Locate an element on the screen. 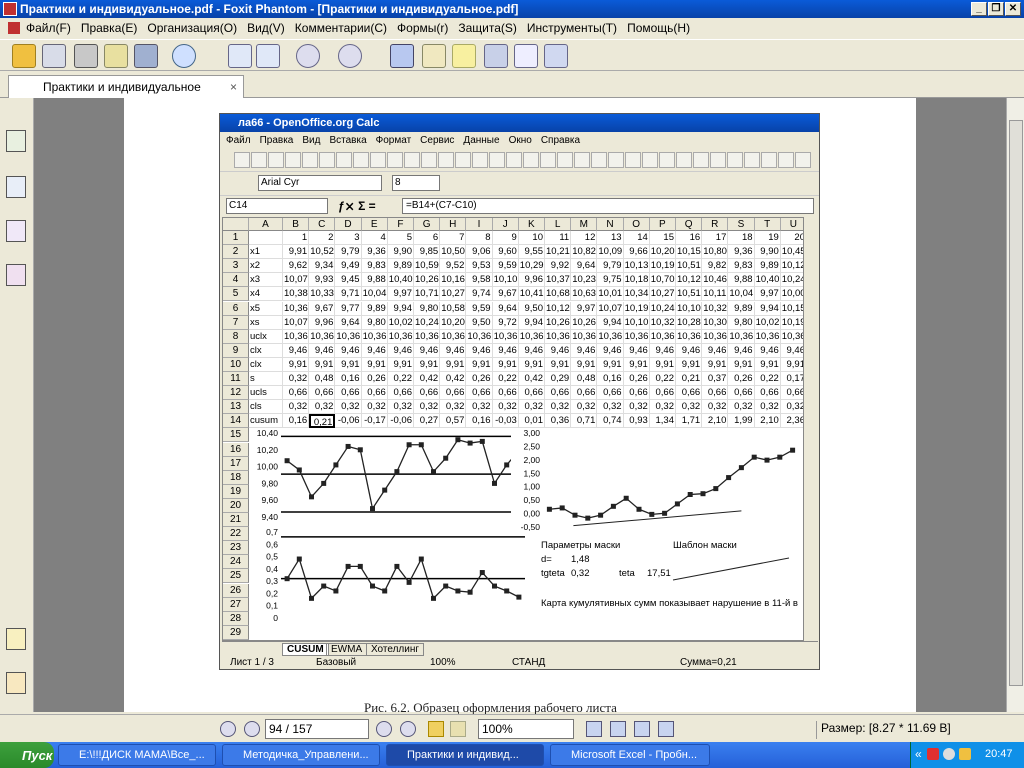  column-header: S is located at coordinates (741, 224).